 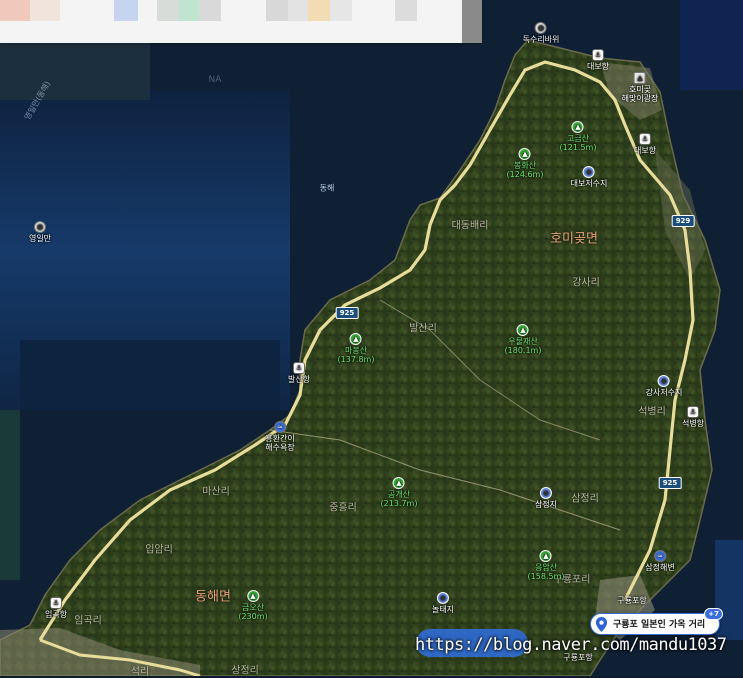 I want to click on poi-label: 우물재산 (180.1m), so click(x=523, y=346).